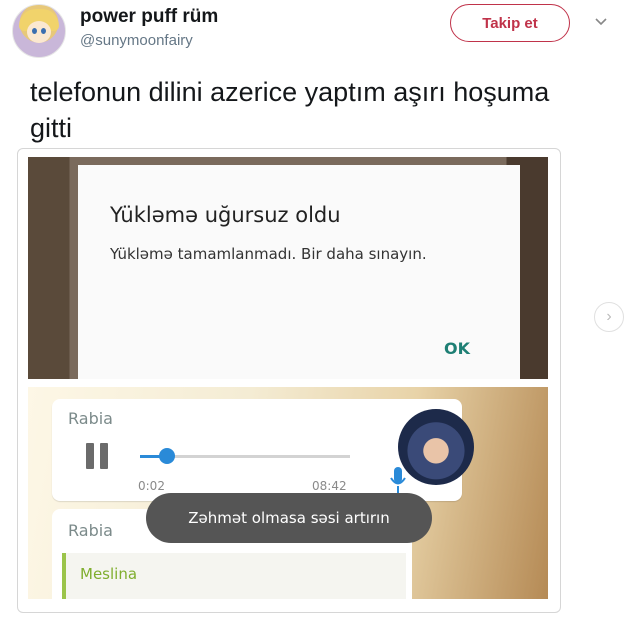 The image size is (624, 640). What do you see at coordinates (510, 23) in the screenshot?
I see `follow-button: Takip et` at bounding box center [510, 23].